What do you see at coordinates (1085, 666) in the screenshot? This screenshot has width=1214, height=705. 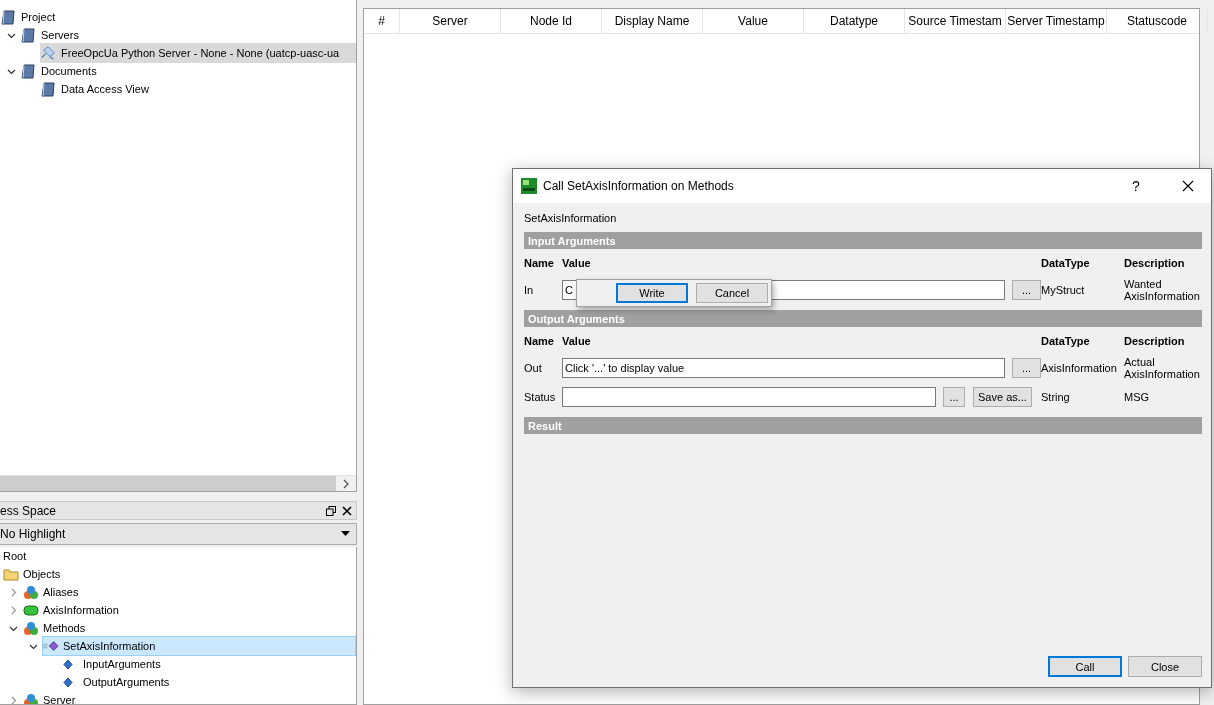 I see `call-button: Call` at bounding box center [1085, 666].